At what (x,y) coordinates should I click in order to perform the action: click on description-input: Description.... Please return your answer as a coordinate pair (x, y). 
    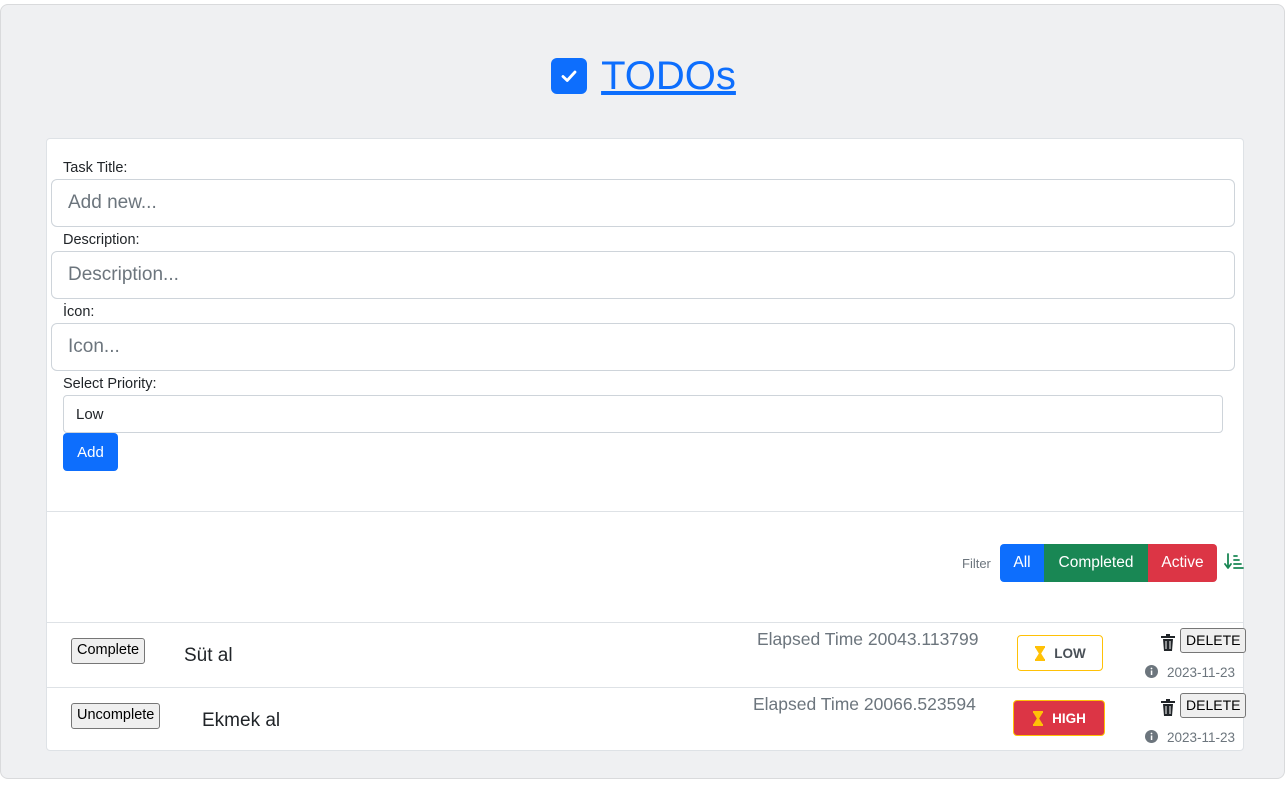
    Looking at the image, I should click on (643, 275).